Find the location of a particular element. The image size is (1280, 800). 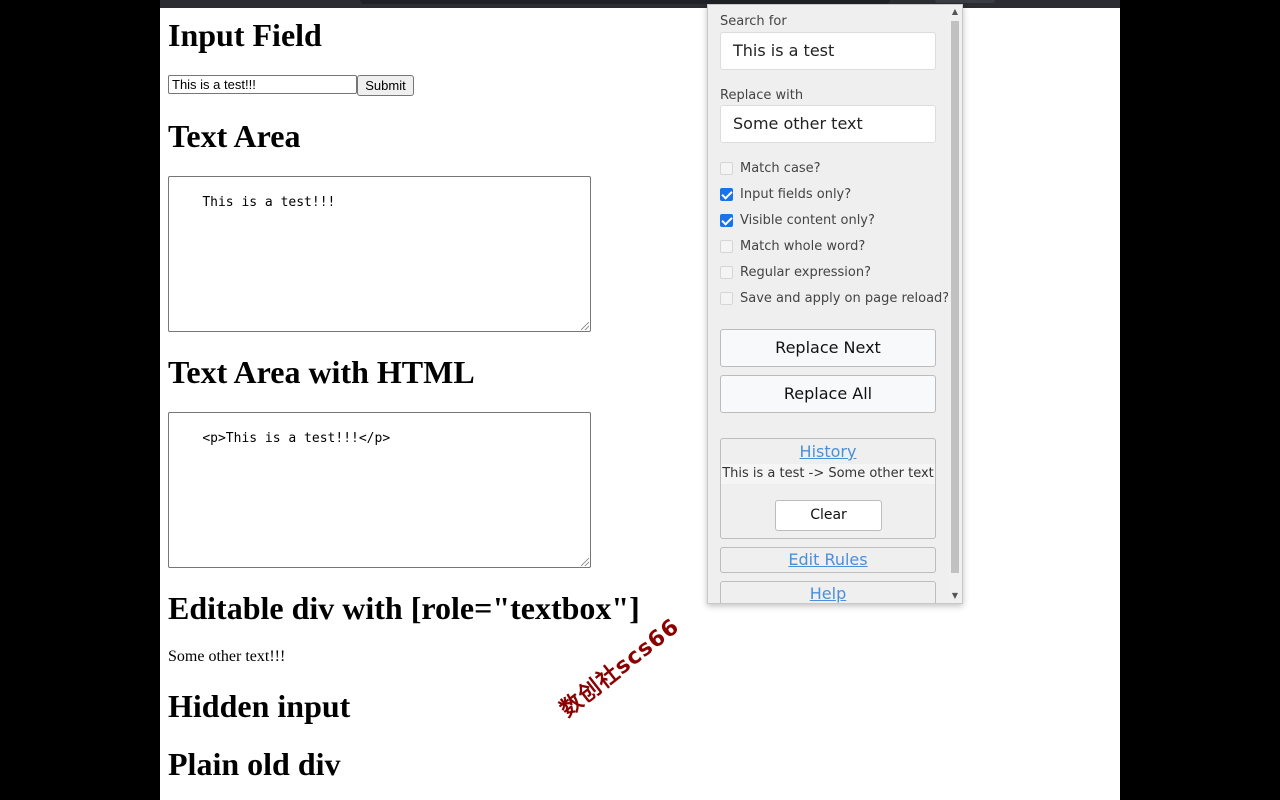

heading-hidden-input: Hidden input is located at coordinates (259, 706).